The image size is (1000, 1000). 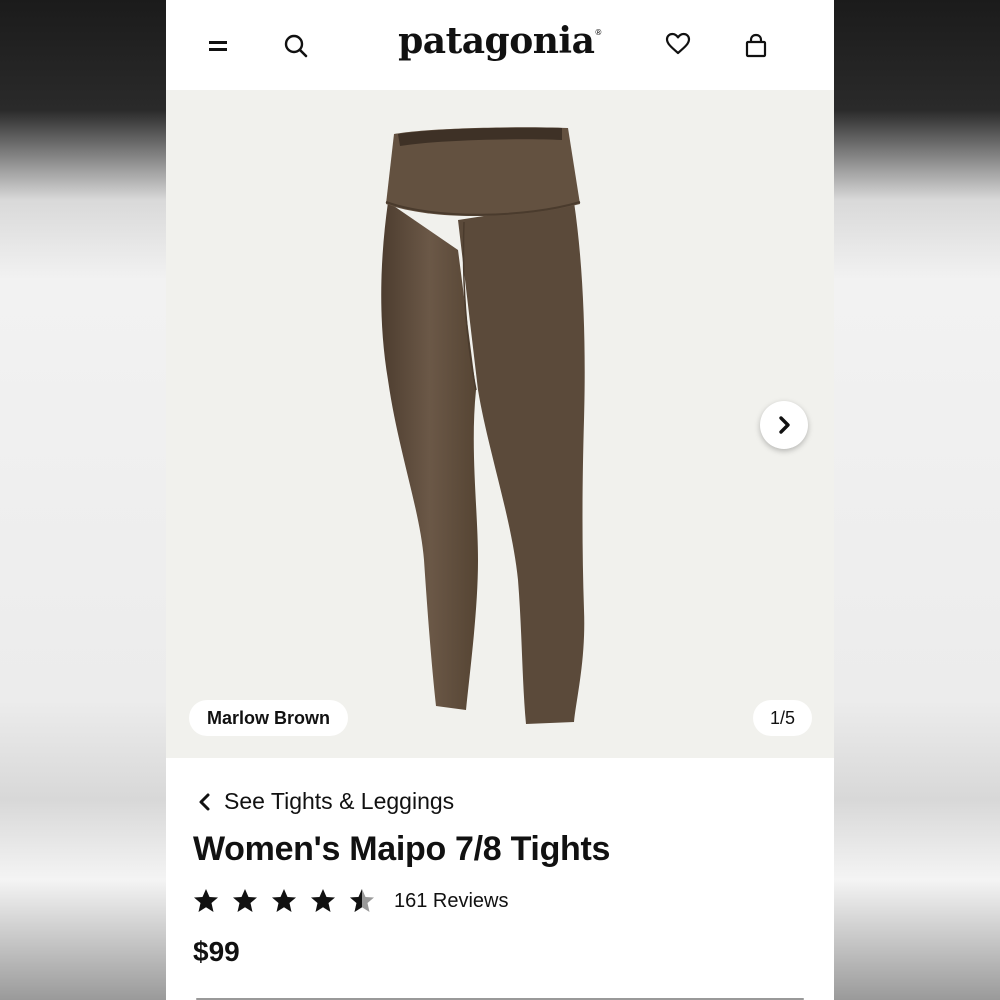 I want to click on color-name-badge: Marlow Brown, so click(x=269, y=718).